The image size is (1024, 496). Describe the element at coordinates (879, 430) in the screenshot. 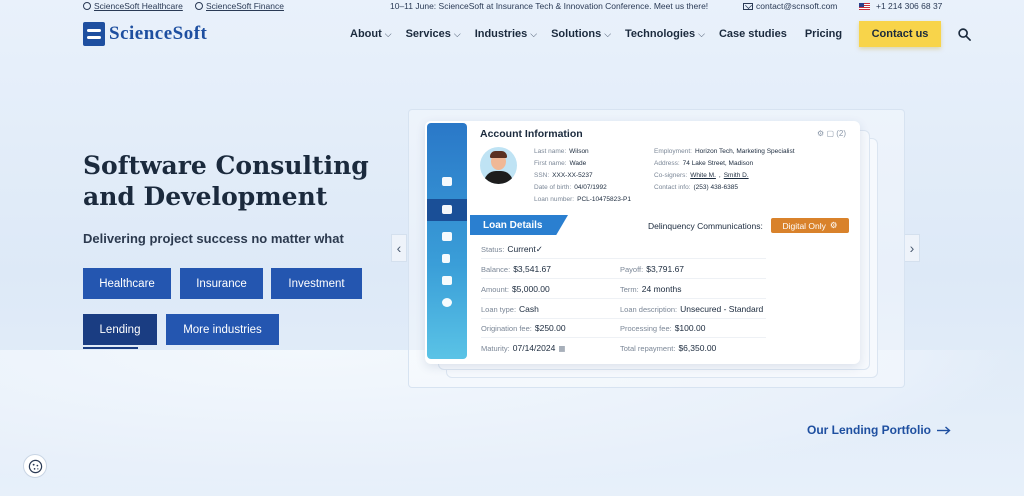

I see `lending-portfolio-link: Our Lending Portfolio` at that location.